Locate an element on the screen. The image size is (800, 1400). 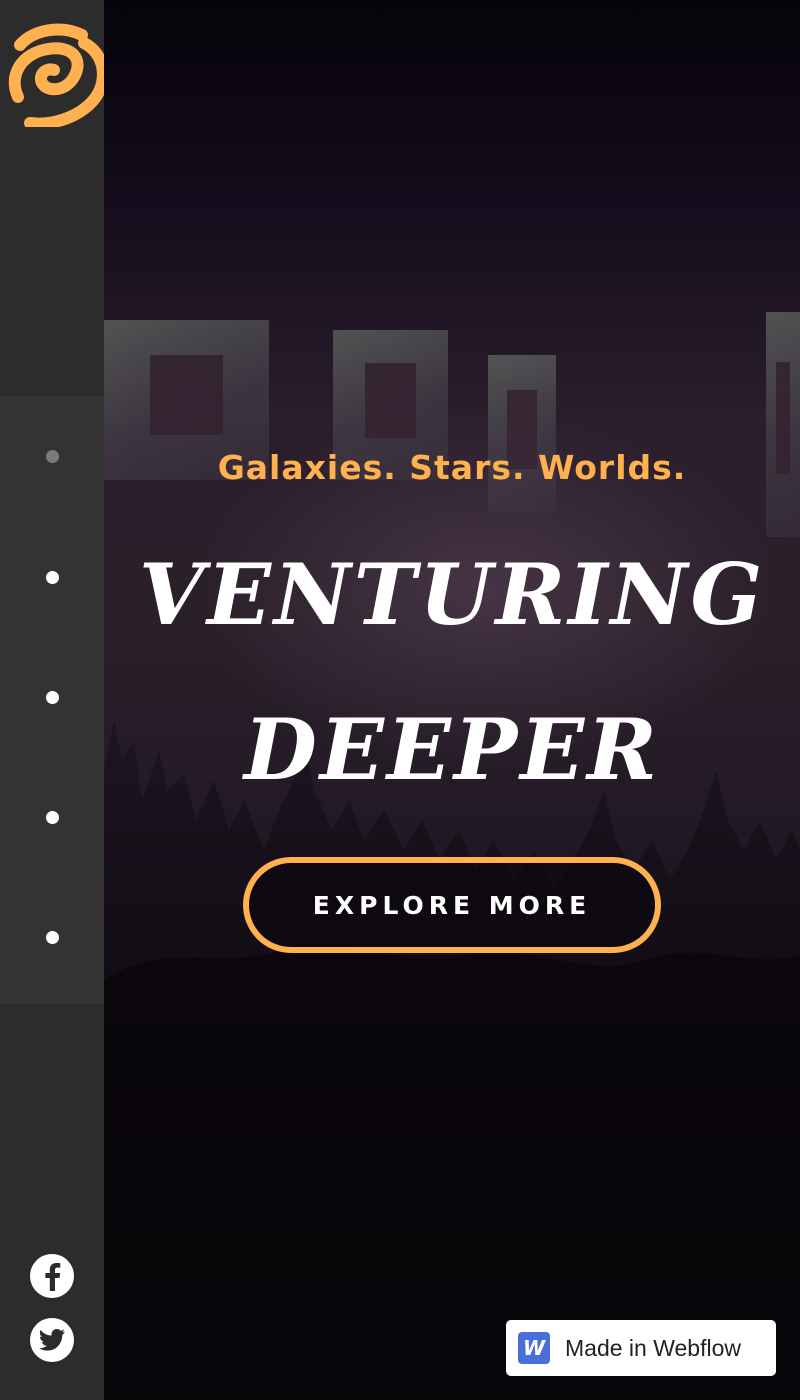
made-in-webflow-badge: W Made in Webflow is located at coordinates (641, 1348).